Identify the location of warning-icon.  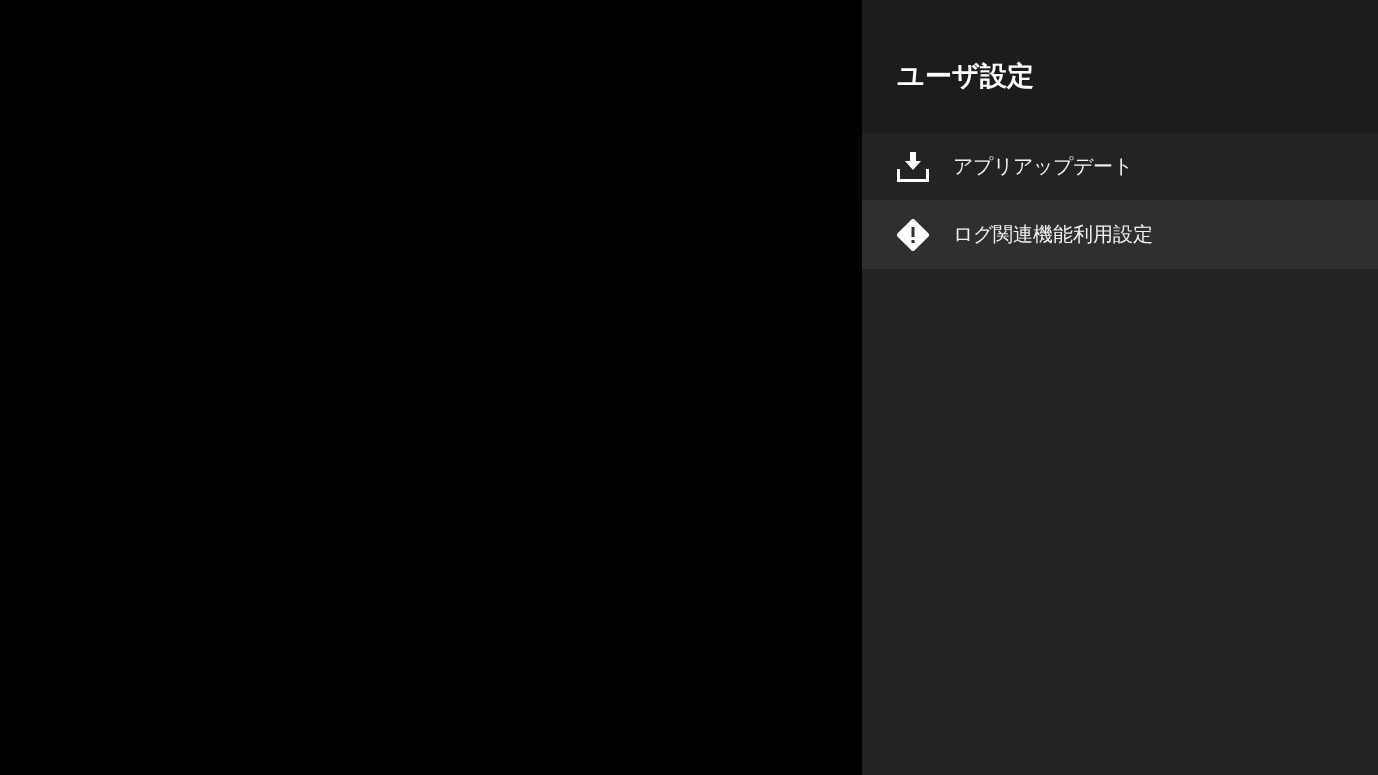
(913, 234).